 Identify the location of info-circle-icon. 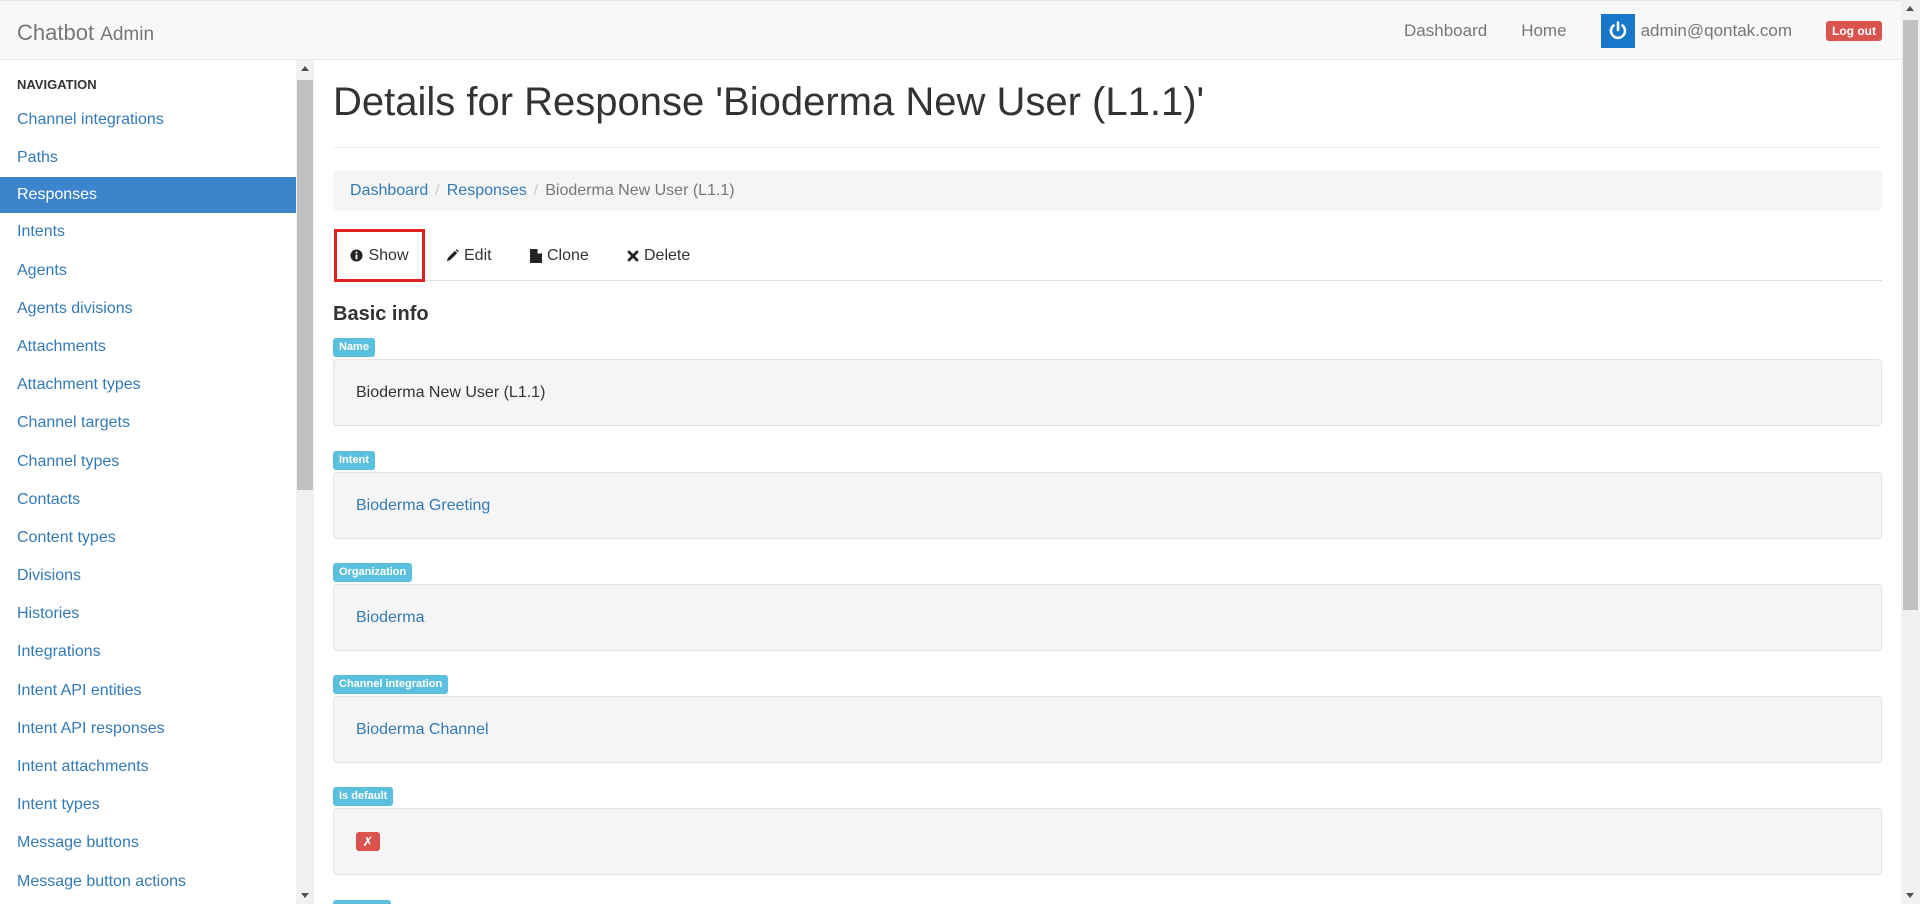
(357, 255).